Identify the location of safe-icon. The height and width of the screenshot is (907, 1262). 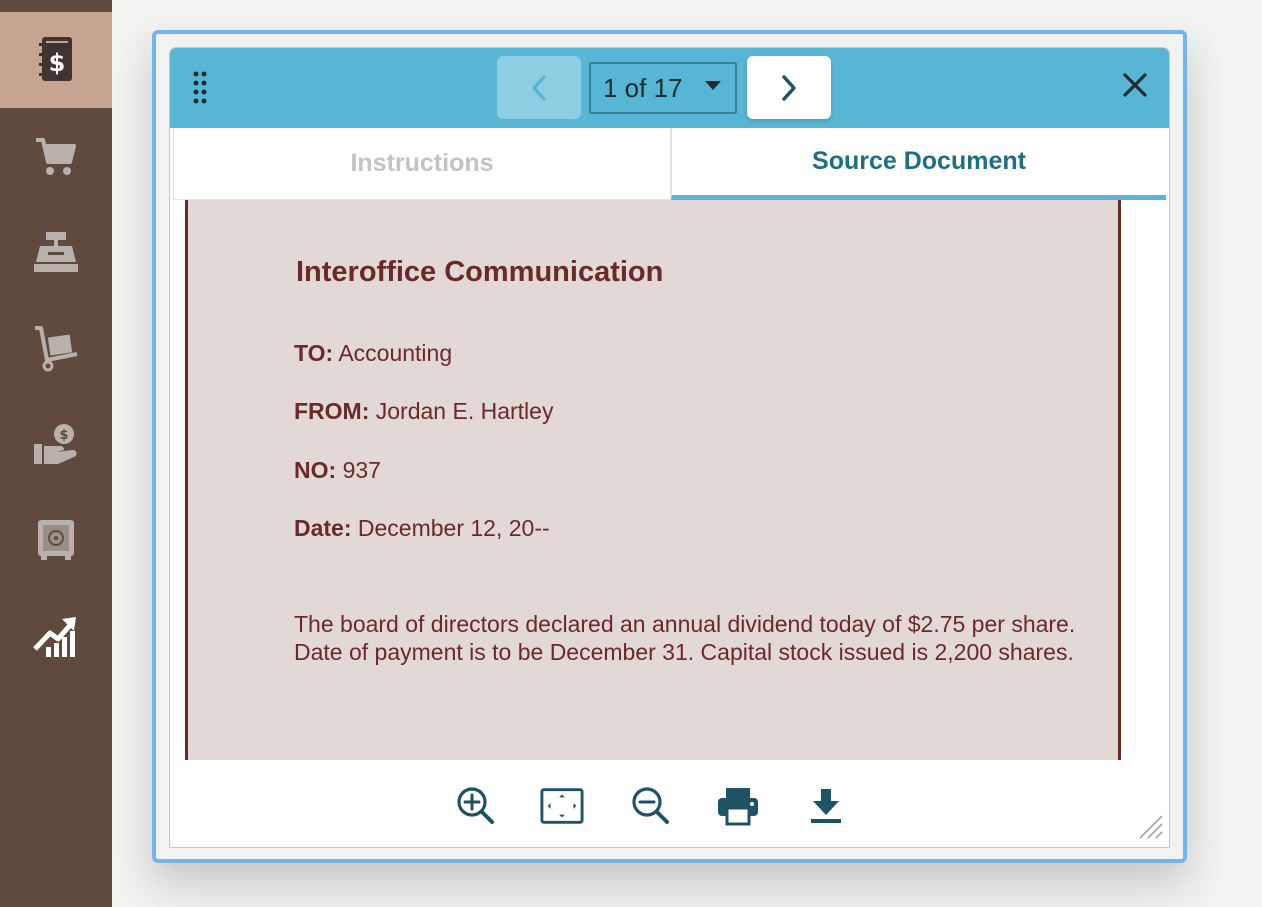
(56, 540).